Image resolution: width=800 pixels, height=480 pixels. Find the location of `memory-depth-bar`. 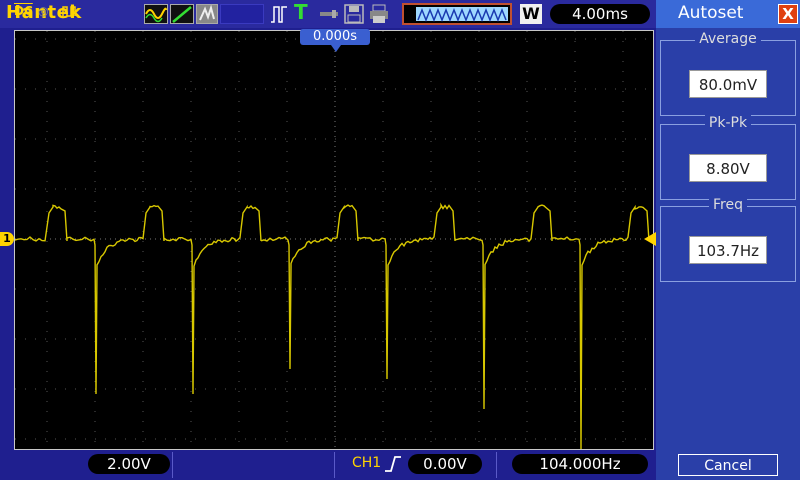

memory-depth-bar is located at coordinates (457, 14).